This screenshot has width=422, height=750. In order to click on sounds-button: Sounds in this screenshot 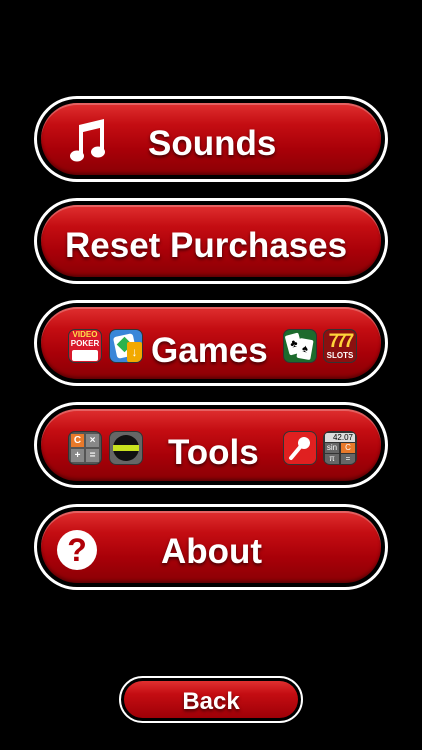, I will do `click(211, 139)`.